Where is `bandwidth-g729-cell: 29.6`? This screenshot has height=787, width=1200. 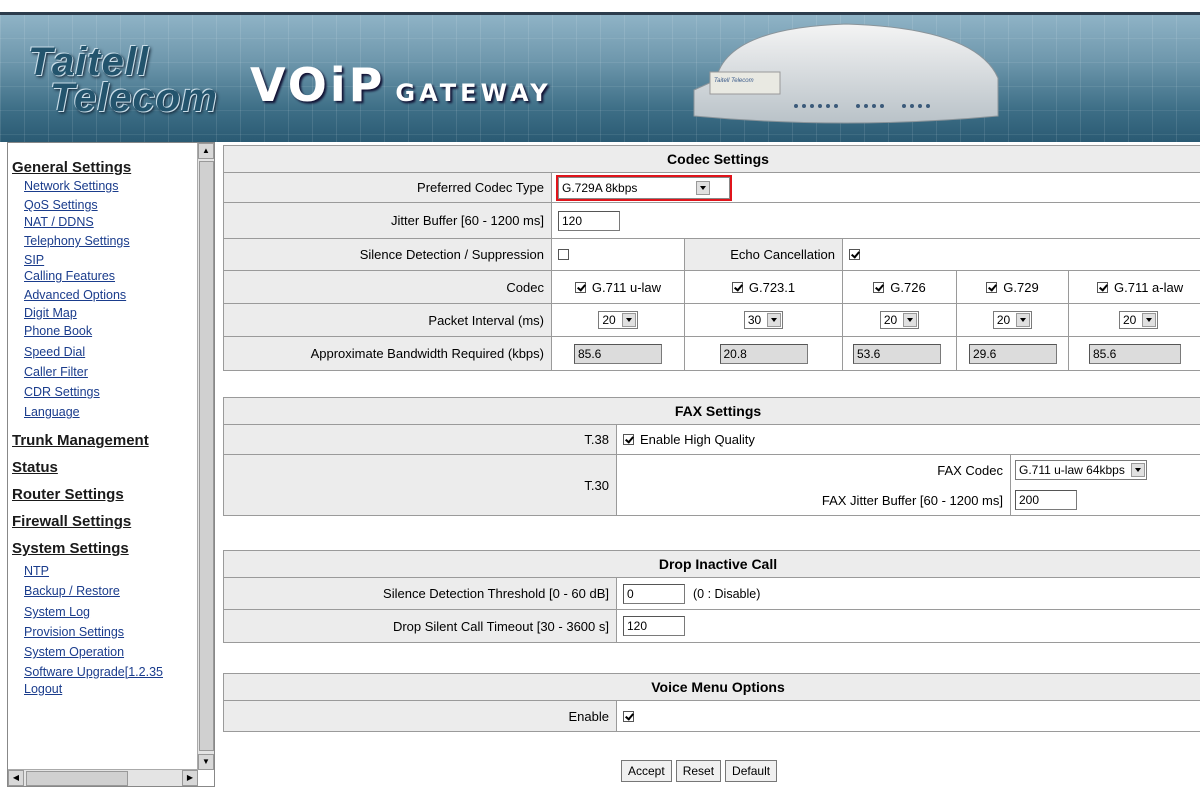
bandwidth-g729-cell: 29.6 is located at coordinates (1012, 353).